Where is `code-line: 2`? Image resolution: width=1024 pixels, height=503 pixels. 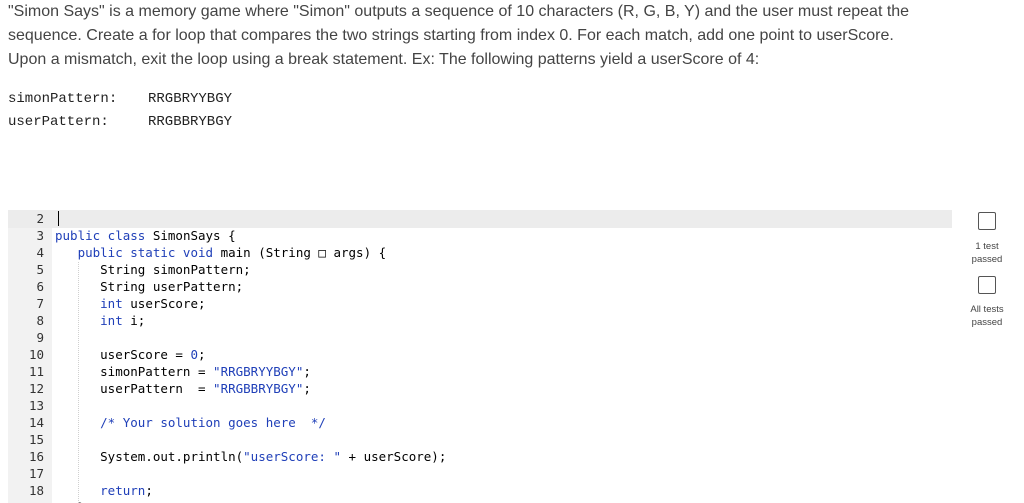
code-line: 2 is located at coordinates (480, 218).